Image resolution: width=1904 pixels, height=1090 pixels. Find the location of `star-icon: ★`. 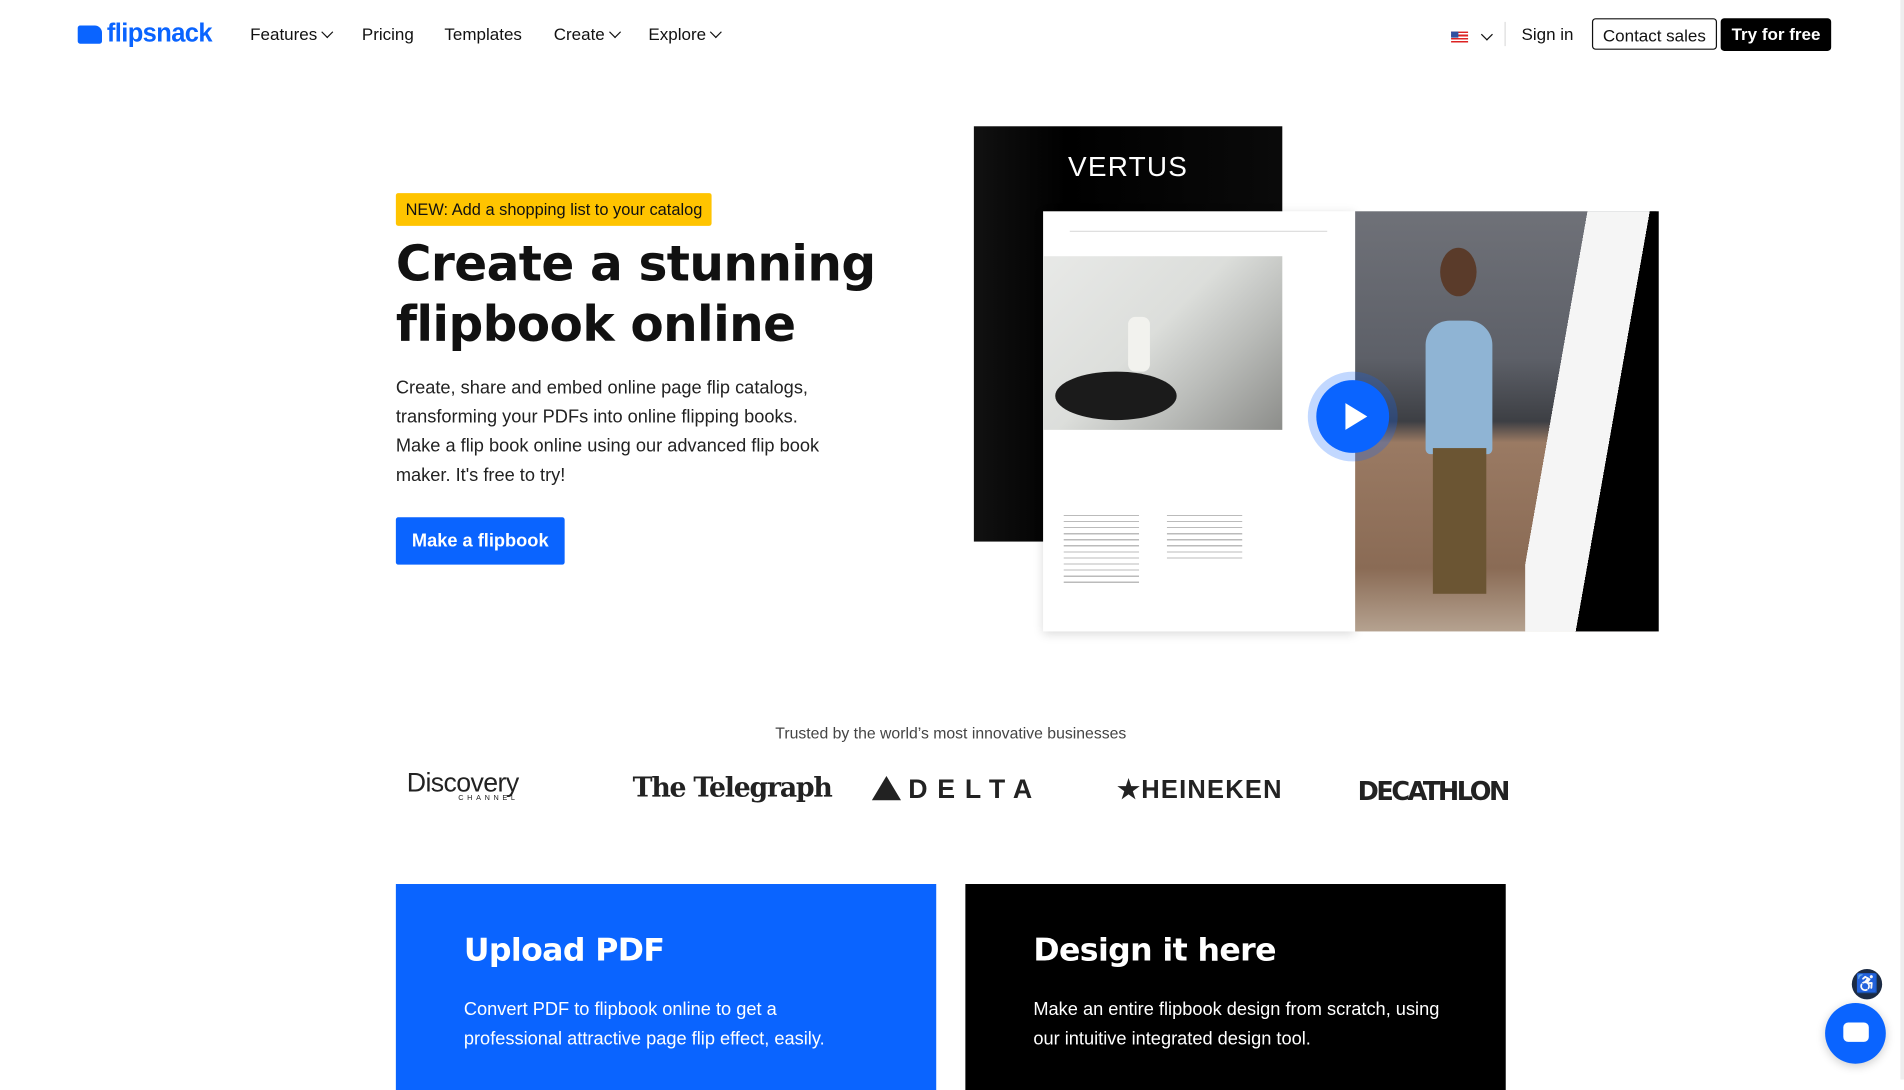

star-icon: ★ is located at coordinates (1129, 789).